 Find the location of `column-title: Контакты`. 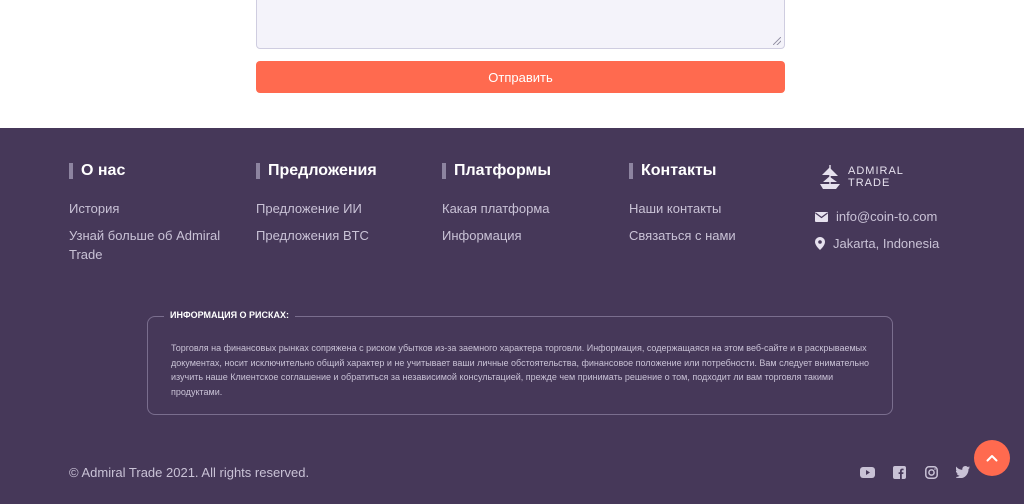

column-title: Контакты is located at coordinates (679, 170).